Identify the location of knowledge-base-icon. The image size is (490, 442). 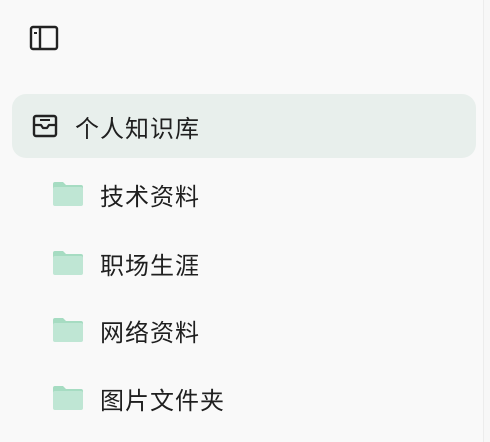
(45, 126).